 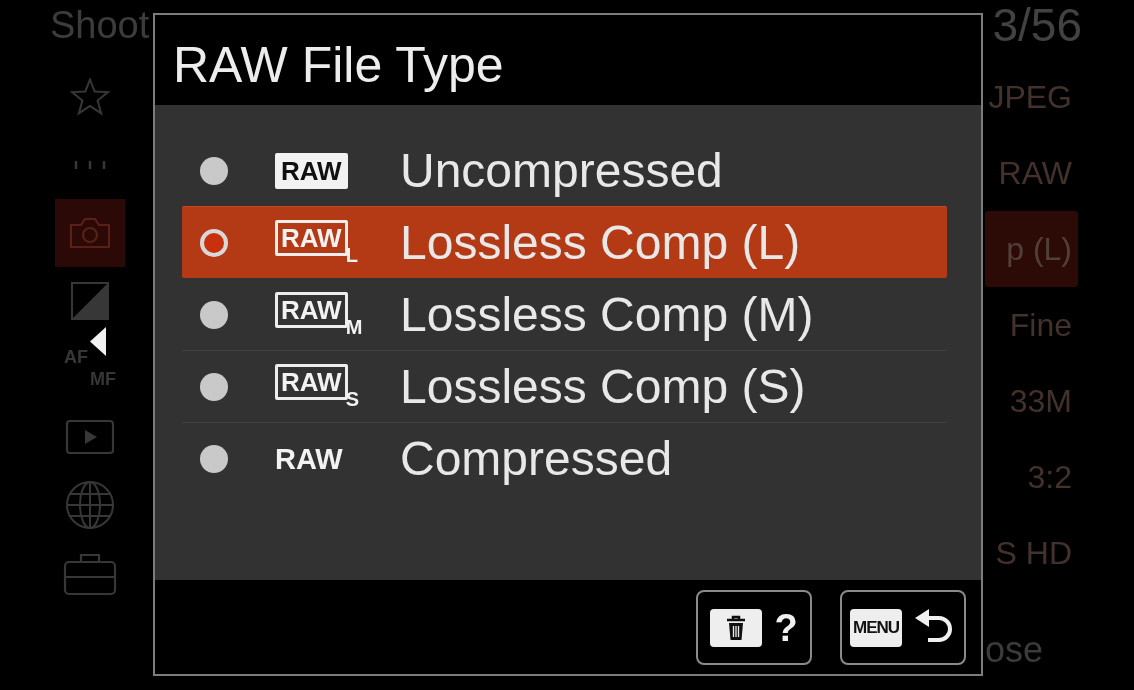 What do you see at coordinates (90, 97) in the screenshot?
I see `star-icon` at bounding box center [90, 97].